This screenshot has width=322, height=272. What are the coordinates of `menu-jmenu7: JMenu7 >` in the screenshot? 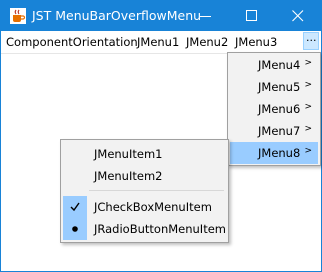 It's located at (274, 131).